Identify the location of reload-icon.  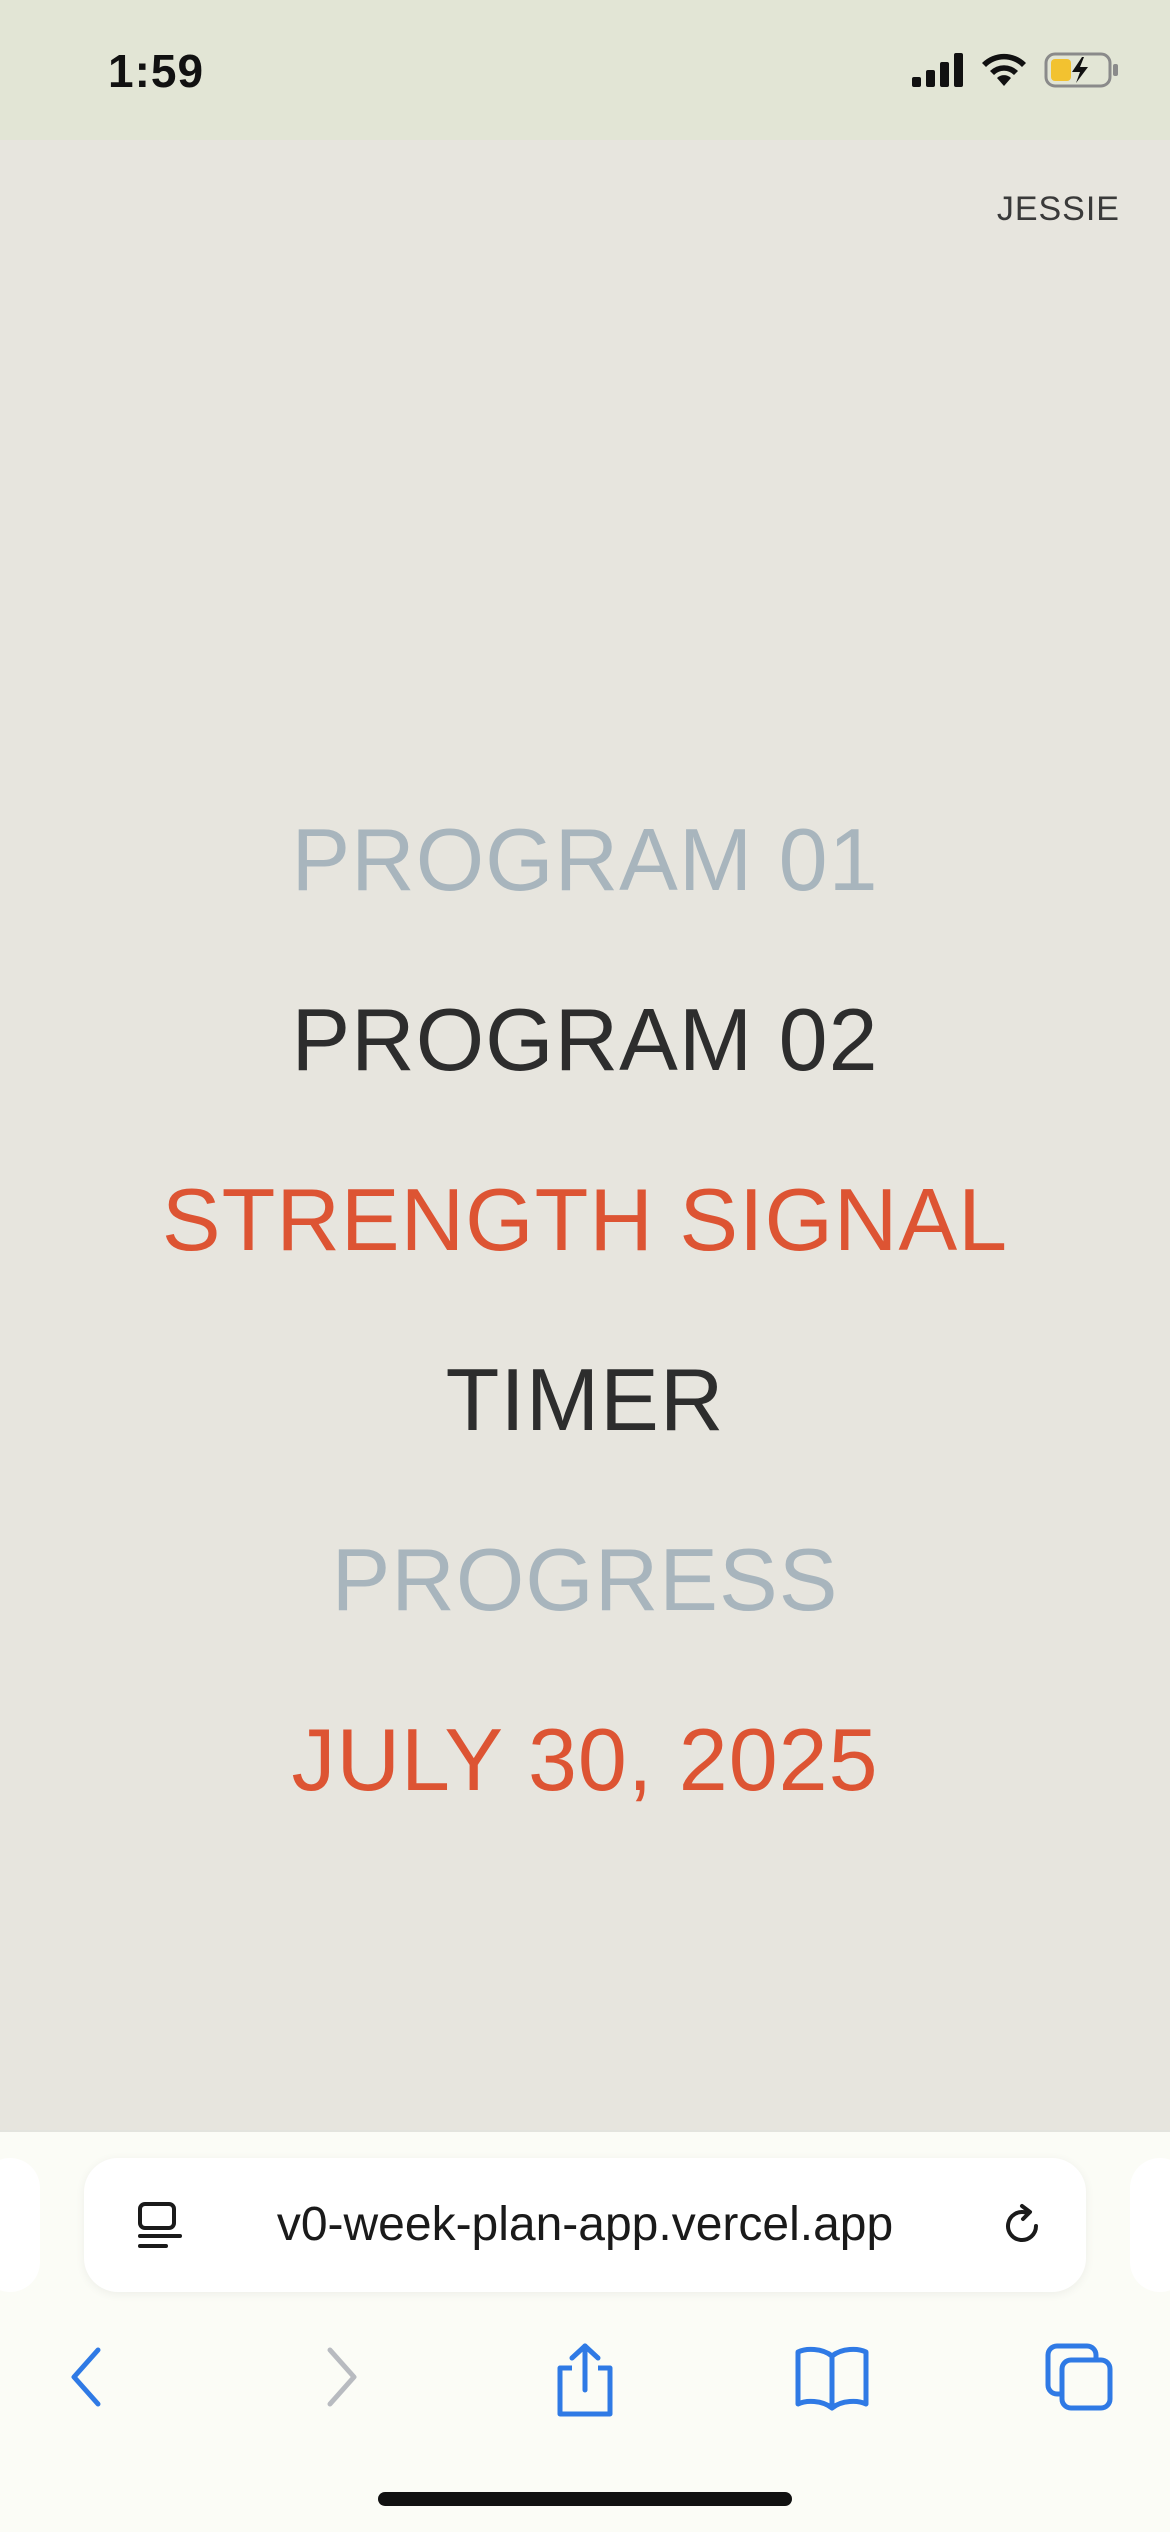
(1022, 2228).